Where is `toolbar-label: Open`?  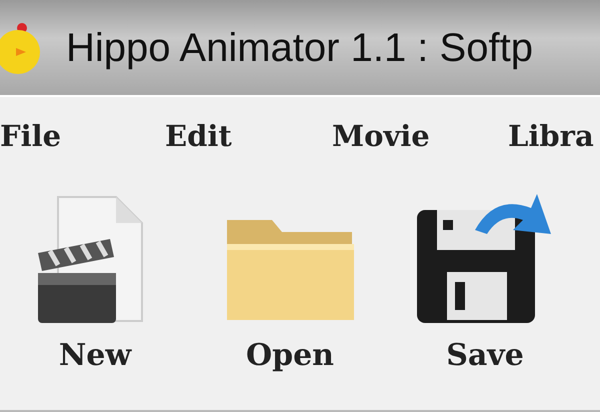 toolbar-label: Open is located at coordinates (290, 355).